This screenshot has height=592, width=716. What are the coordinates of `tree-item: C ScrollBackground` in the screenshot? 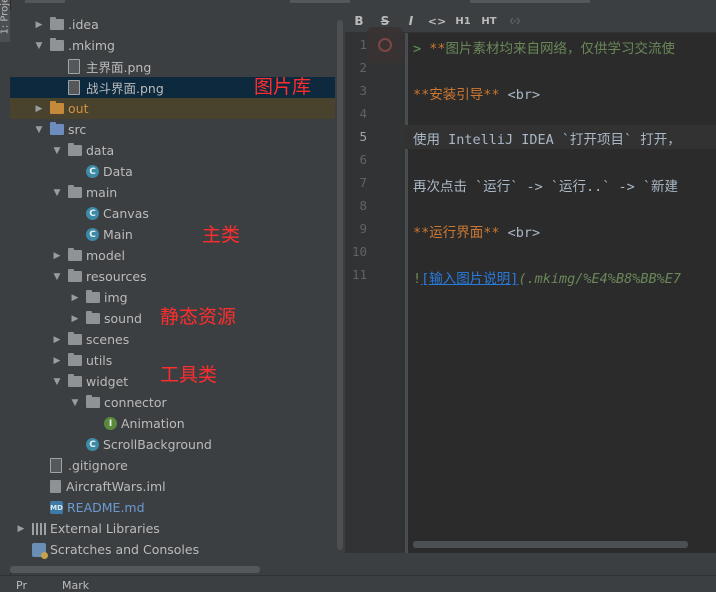 It's located at (172, 444).